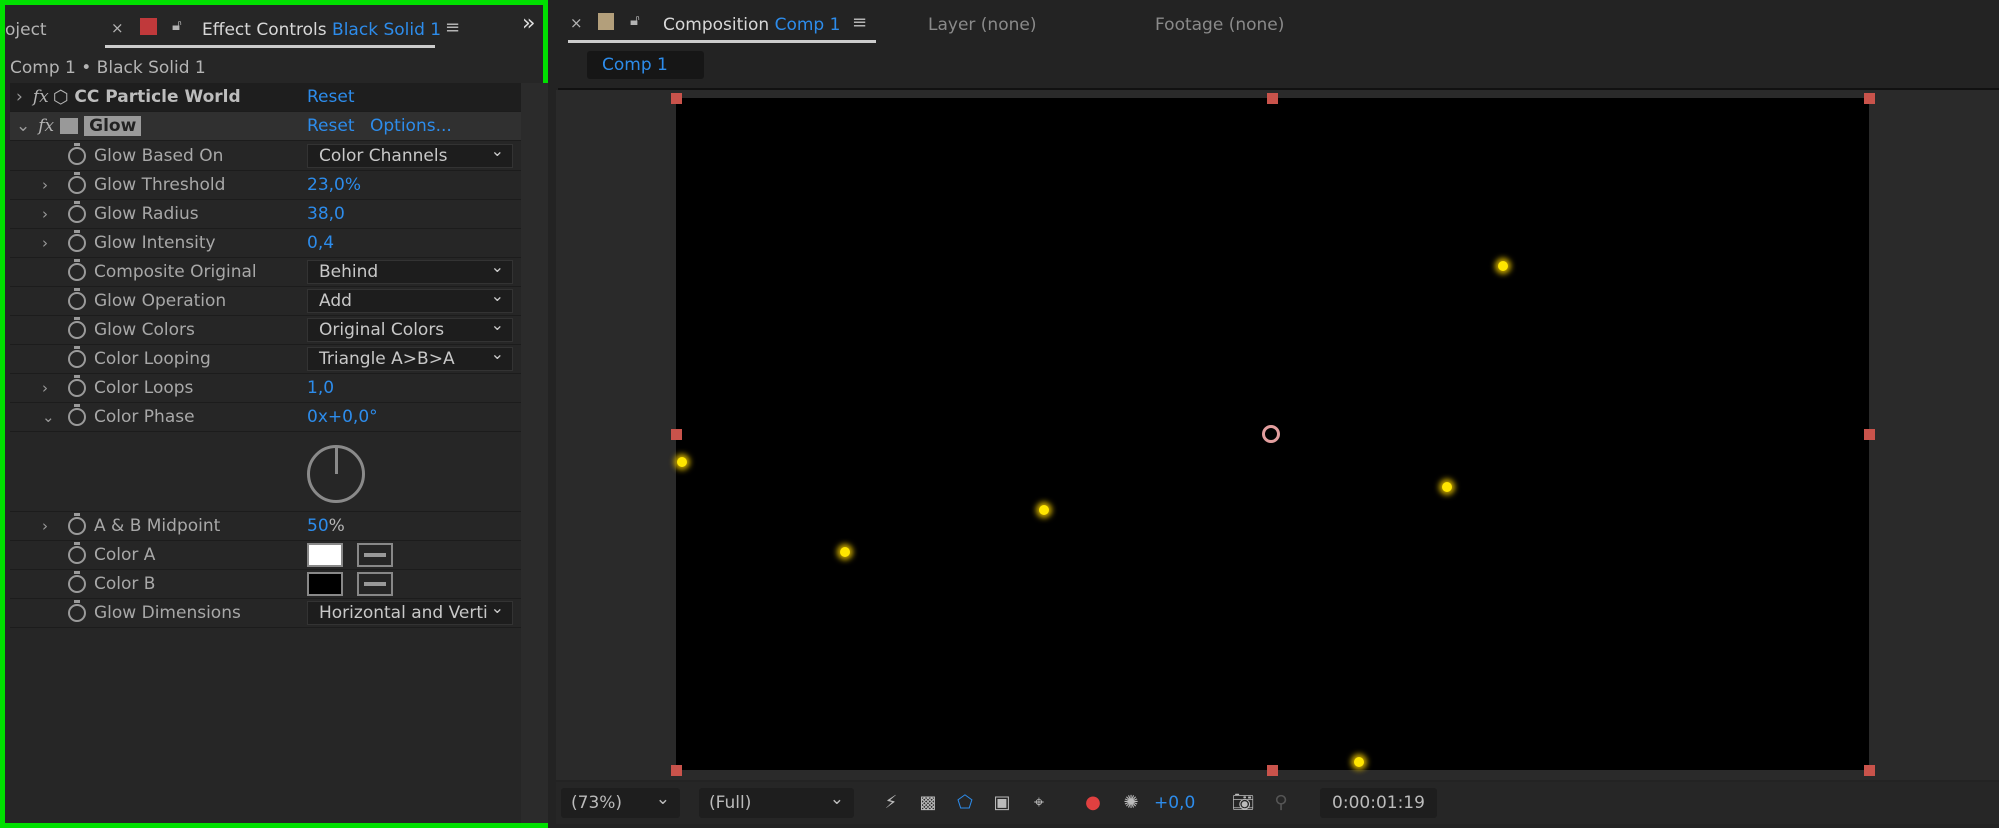  What do you see at coordinates (410, 156) in the screenshot?
I see `property-dropdown: Color Channels` at bounding box center [410, 156].